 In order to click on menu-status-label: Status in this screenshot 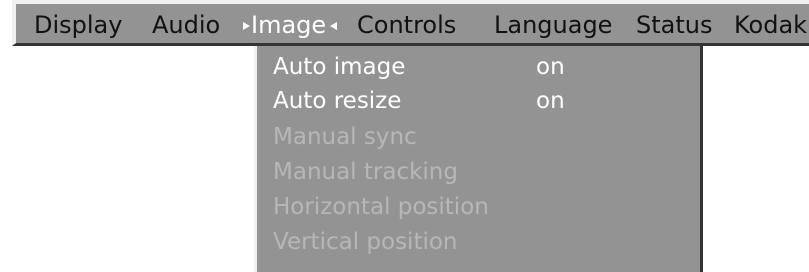, I will do `click(674, 25)`.